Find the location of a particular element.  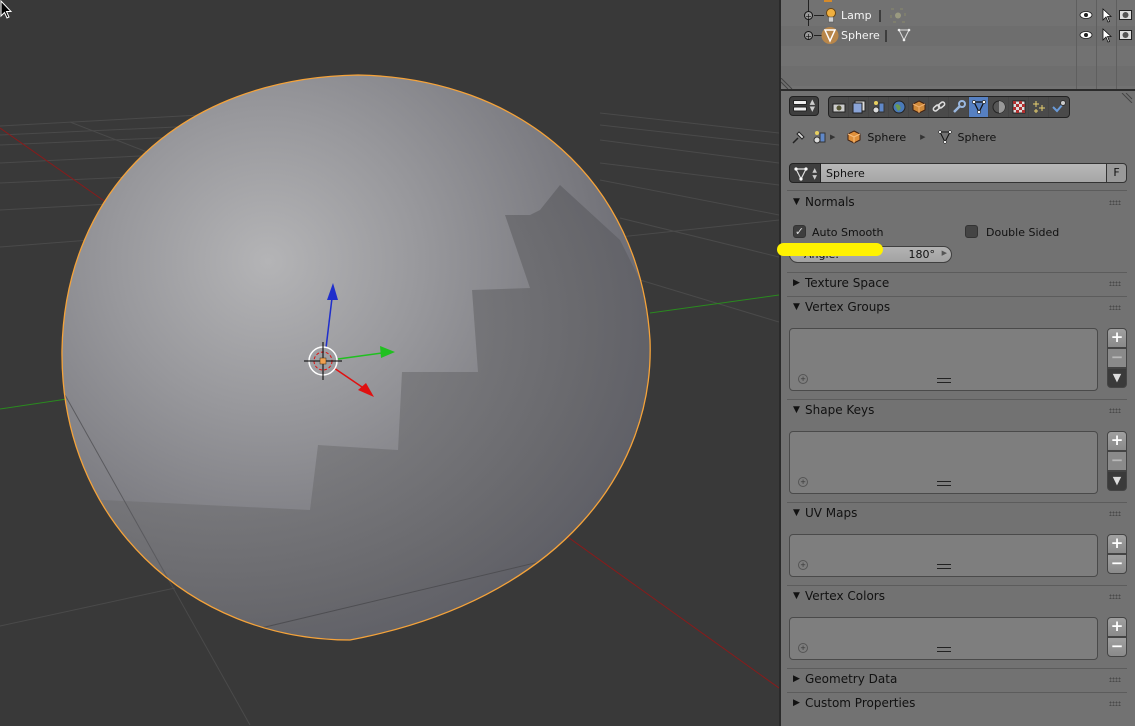

increment-arrow-icon: ▶ is located at coordinates (944, 253).